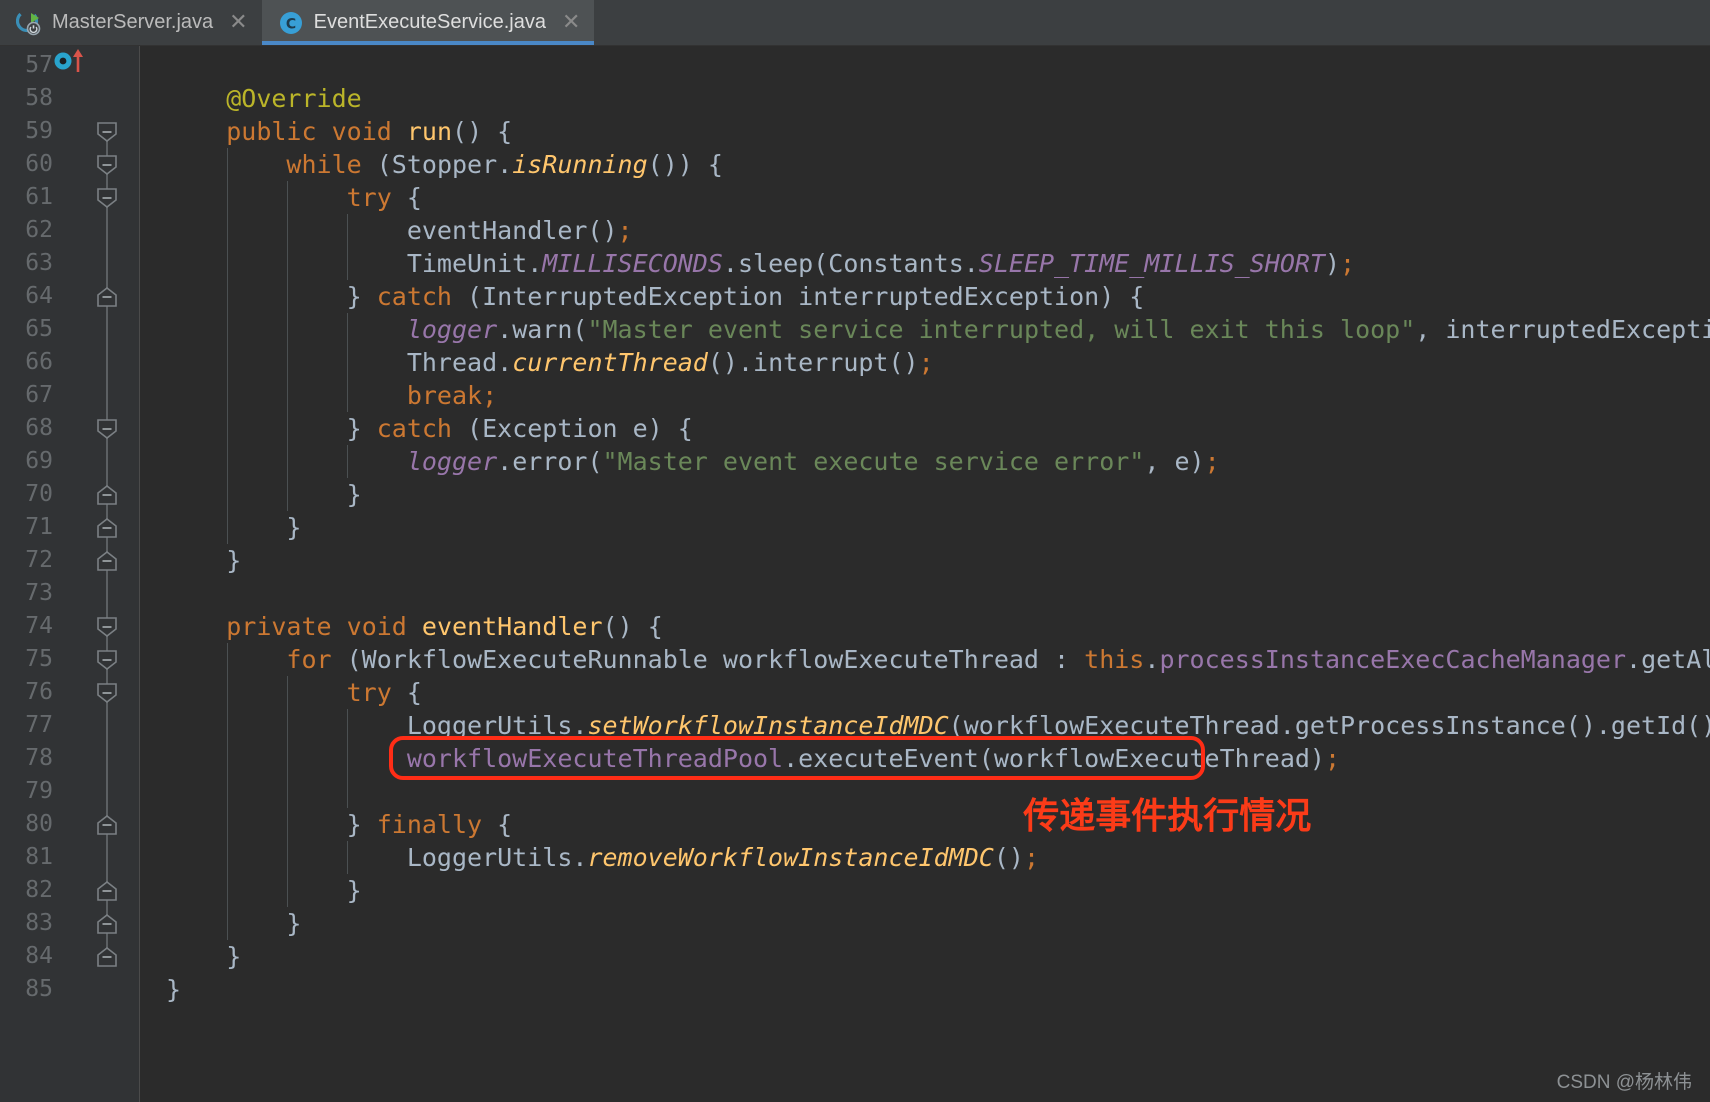 This screenshot has height=1102, width=1710. What do you see at coordinates (39, 428) in the screenshot?
I see `line-number: 68` at bounding box center [39, 428].